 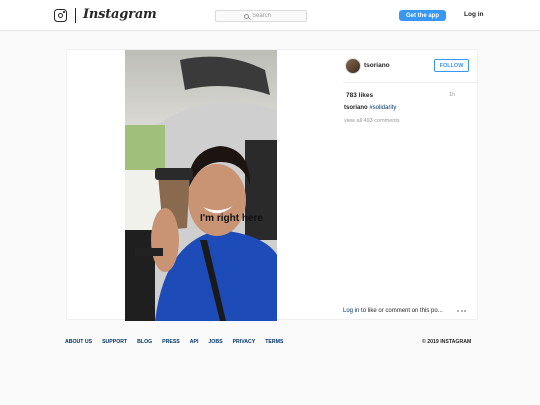 What do you see at coordinates (246, 16) in the screenshot?
I see `search-icon` at bounding box center [246, 16].